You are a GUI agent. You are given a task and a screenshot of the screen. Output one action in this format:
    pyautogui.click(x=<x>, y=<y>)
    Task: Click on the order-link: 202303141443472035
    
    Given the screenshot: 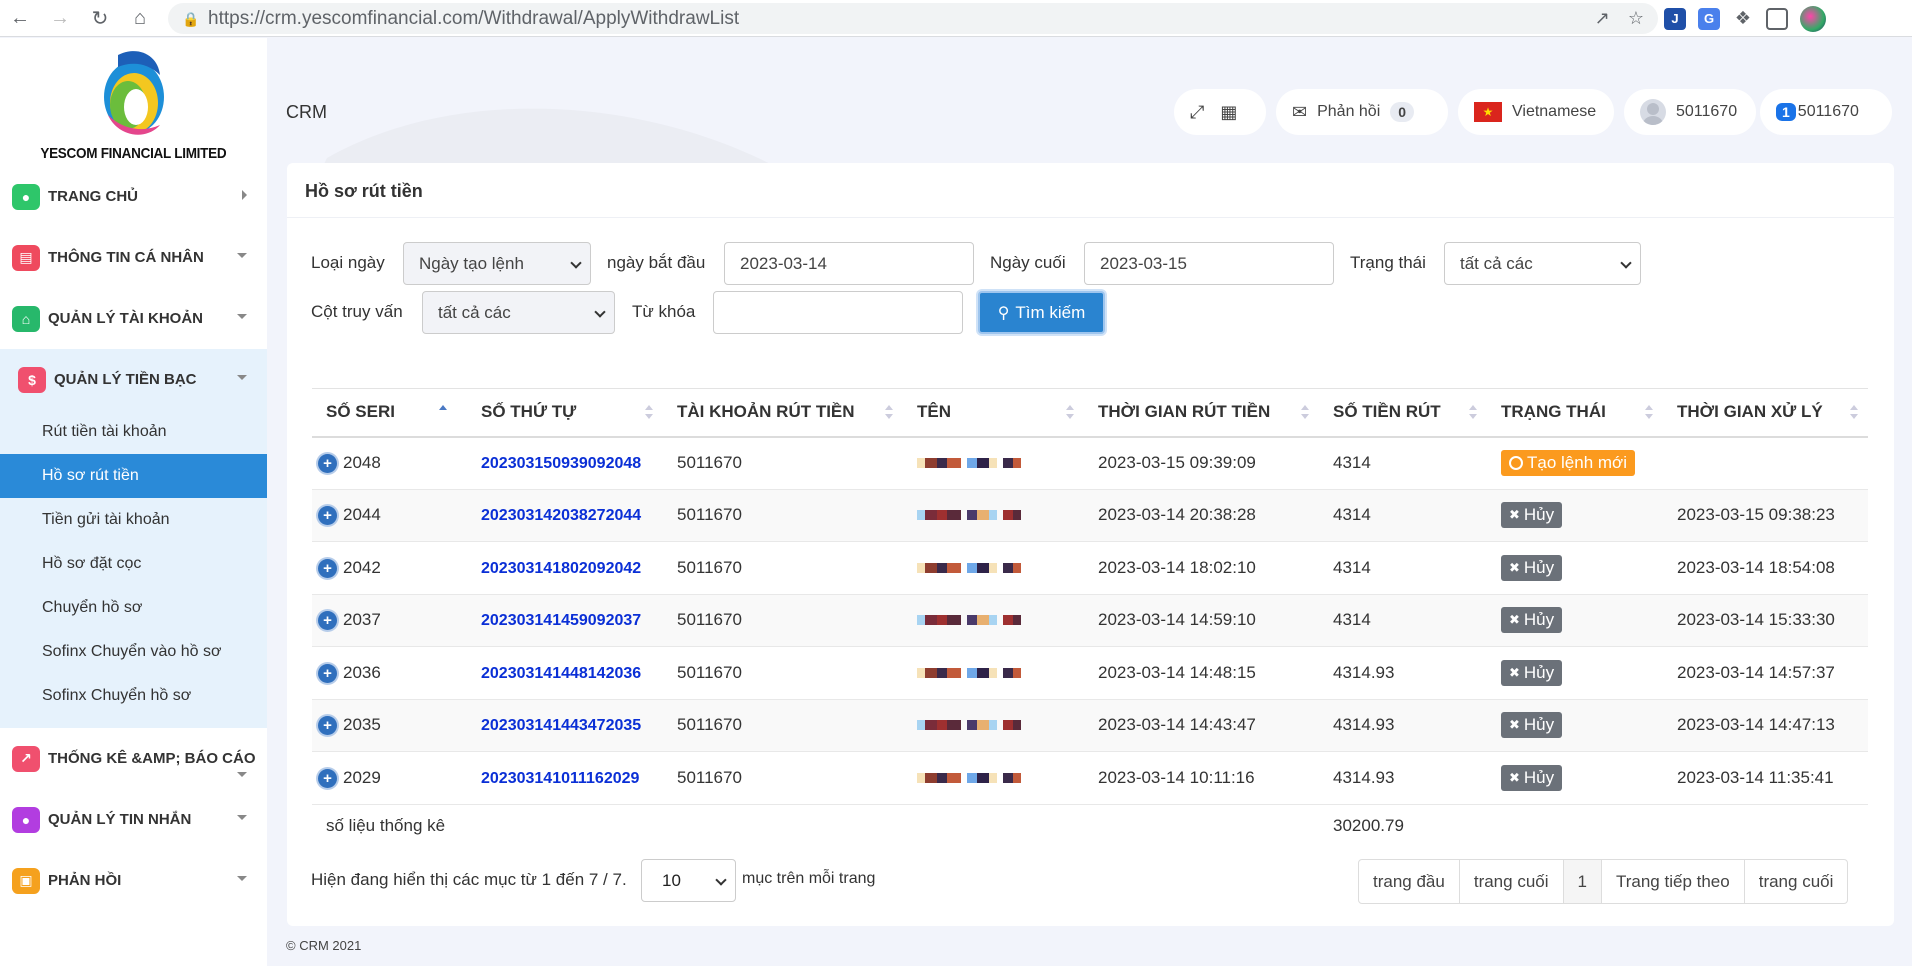 What is the action you would take?
    pyautogui.click(x=561, y=725)
    